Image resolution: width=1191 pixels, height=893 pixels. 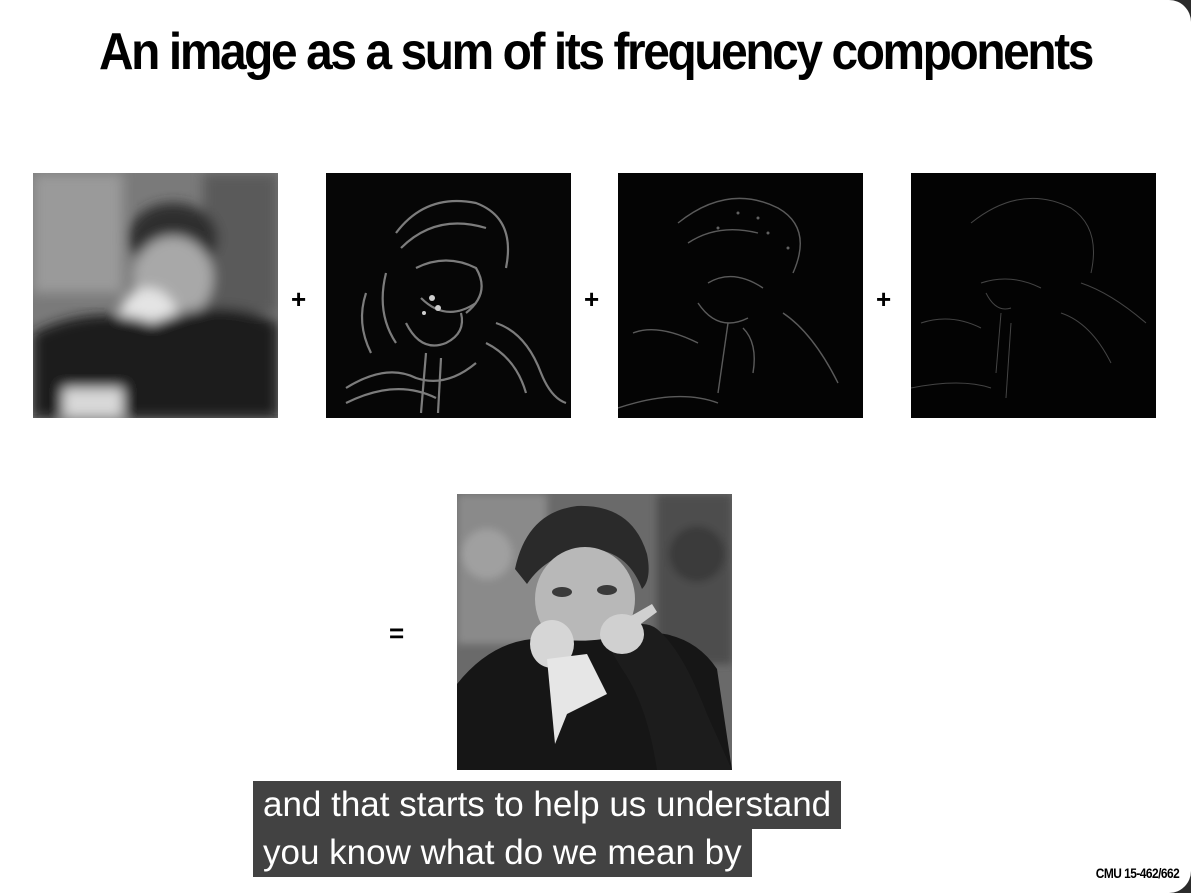 What do you see at coordinates (1033, 295) in the screenshot?
I see `high-frequency-image` at bounding box center [1033, 295].